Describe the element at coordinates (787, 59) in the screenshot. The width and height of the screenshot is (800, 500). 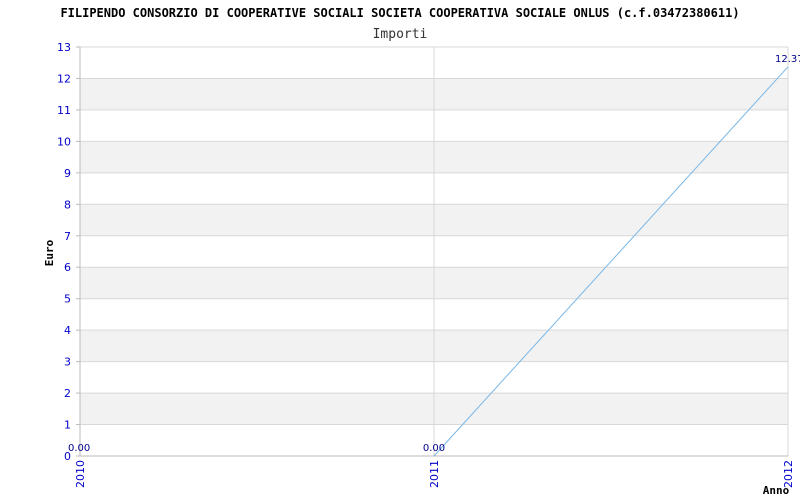
I see `data-label: 12.37` at that location.